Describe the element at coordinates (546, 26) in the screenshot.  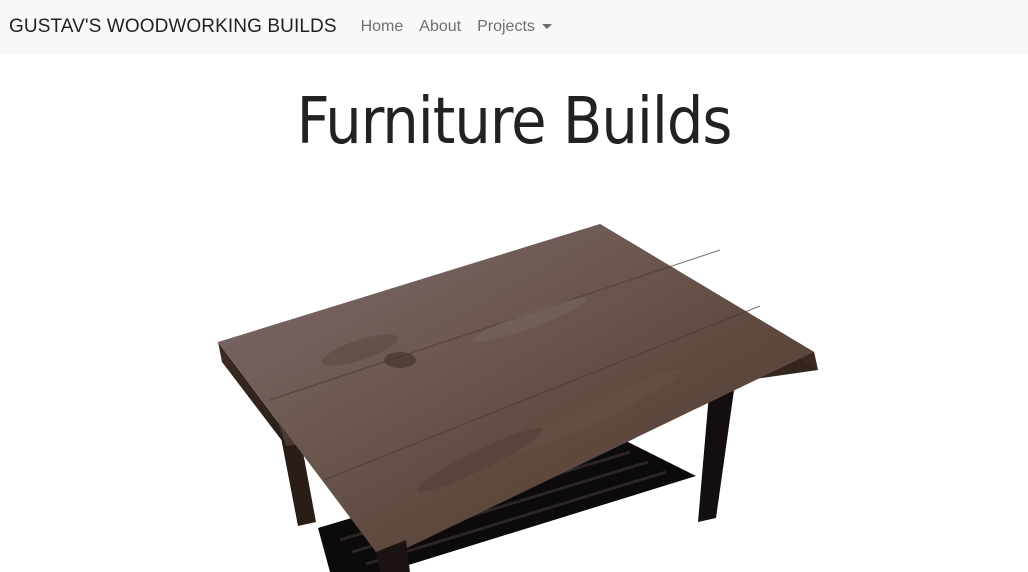
I see `caret-down-icon` at that location.